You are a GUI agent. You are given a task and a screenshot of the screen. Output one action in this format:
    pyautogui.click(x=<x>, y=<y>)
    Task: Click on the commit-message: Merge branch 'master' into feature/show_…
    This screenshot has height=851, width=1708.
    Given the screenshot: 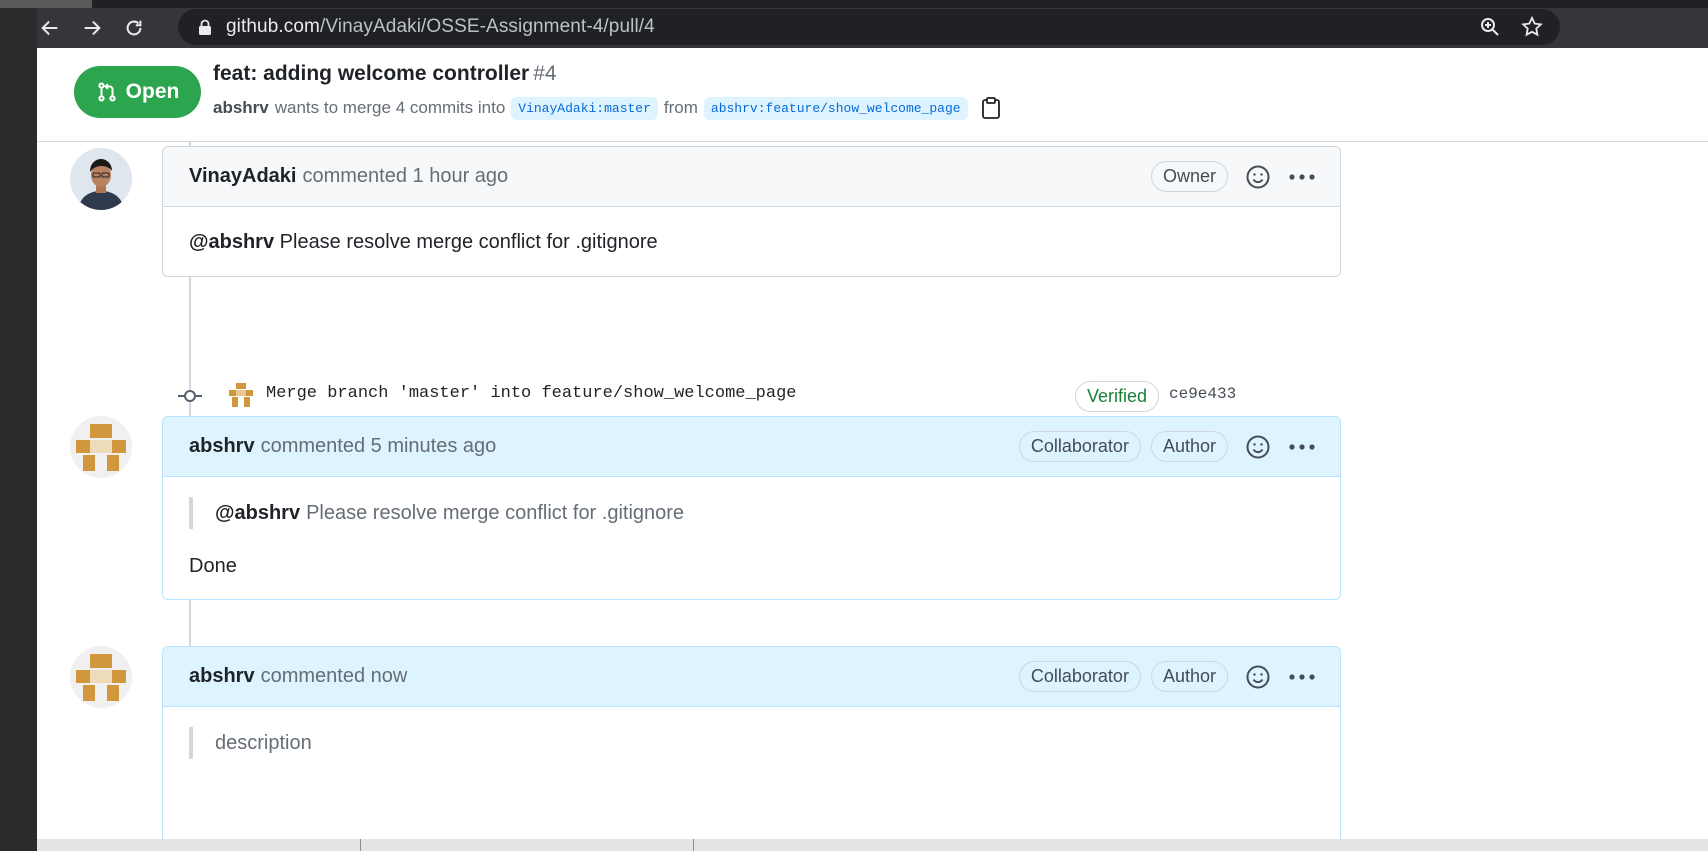 What is the action you would take?
    pyautogui.click(x=531, y=393)
    